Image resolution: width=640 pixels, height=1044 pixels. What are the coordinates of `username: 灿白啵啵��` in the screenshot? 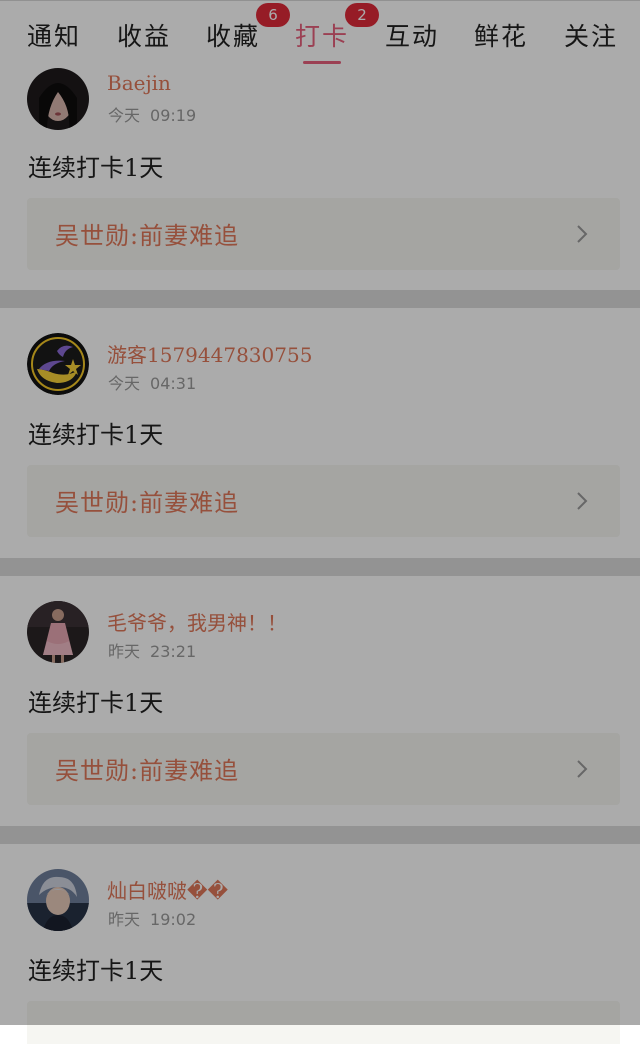 It's located at (167, 889).